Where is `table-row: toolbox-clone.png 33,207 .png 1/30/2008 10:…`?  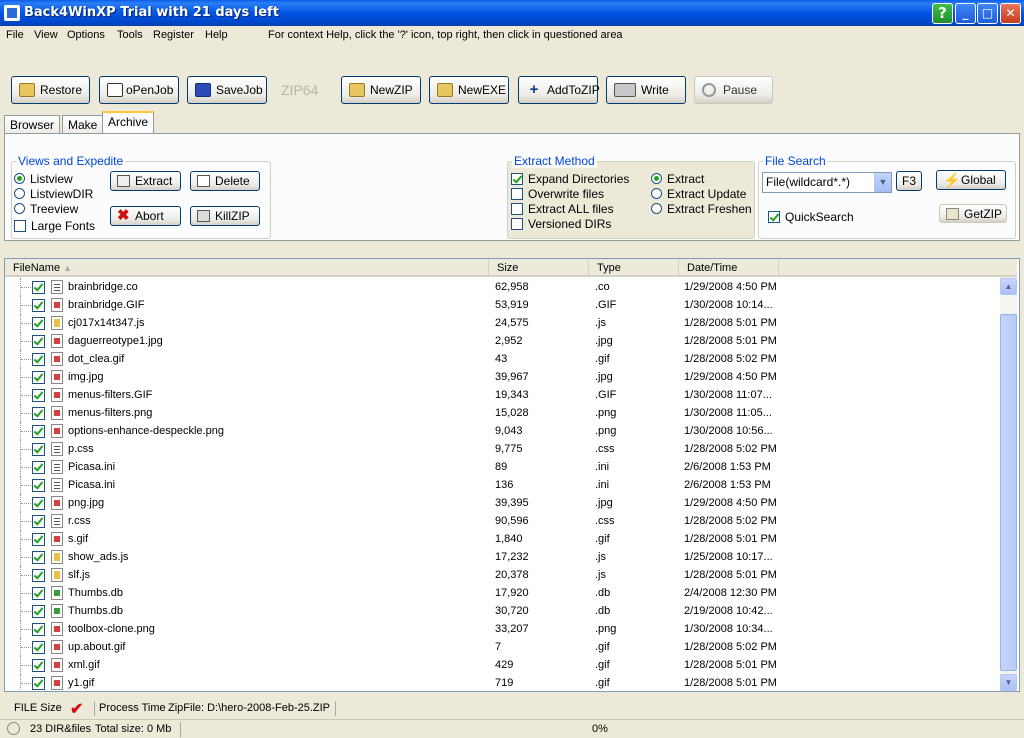 table-row: toolbox-clone.png 33,207 .png 1/30/2008 10:… is located at coordinates (502, 629).